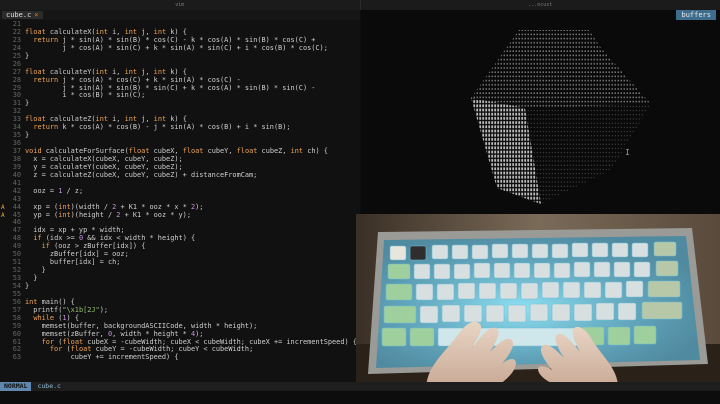 This screenshot has width=720, height=404. Describe the element at coordinates (36, 15) in the screenshot. I see `close-icon: ×` at that location.